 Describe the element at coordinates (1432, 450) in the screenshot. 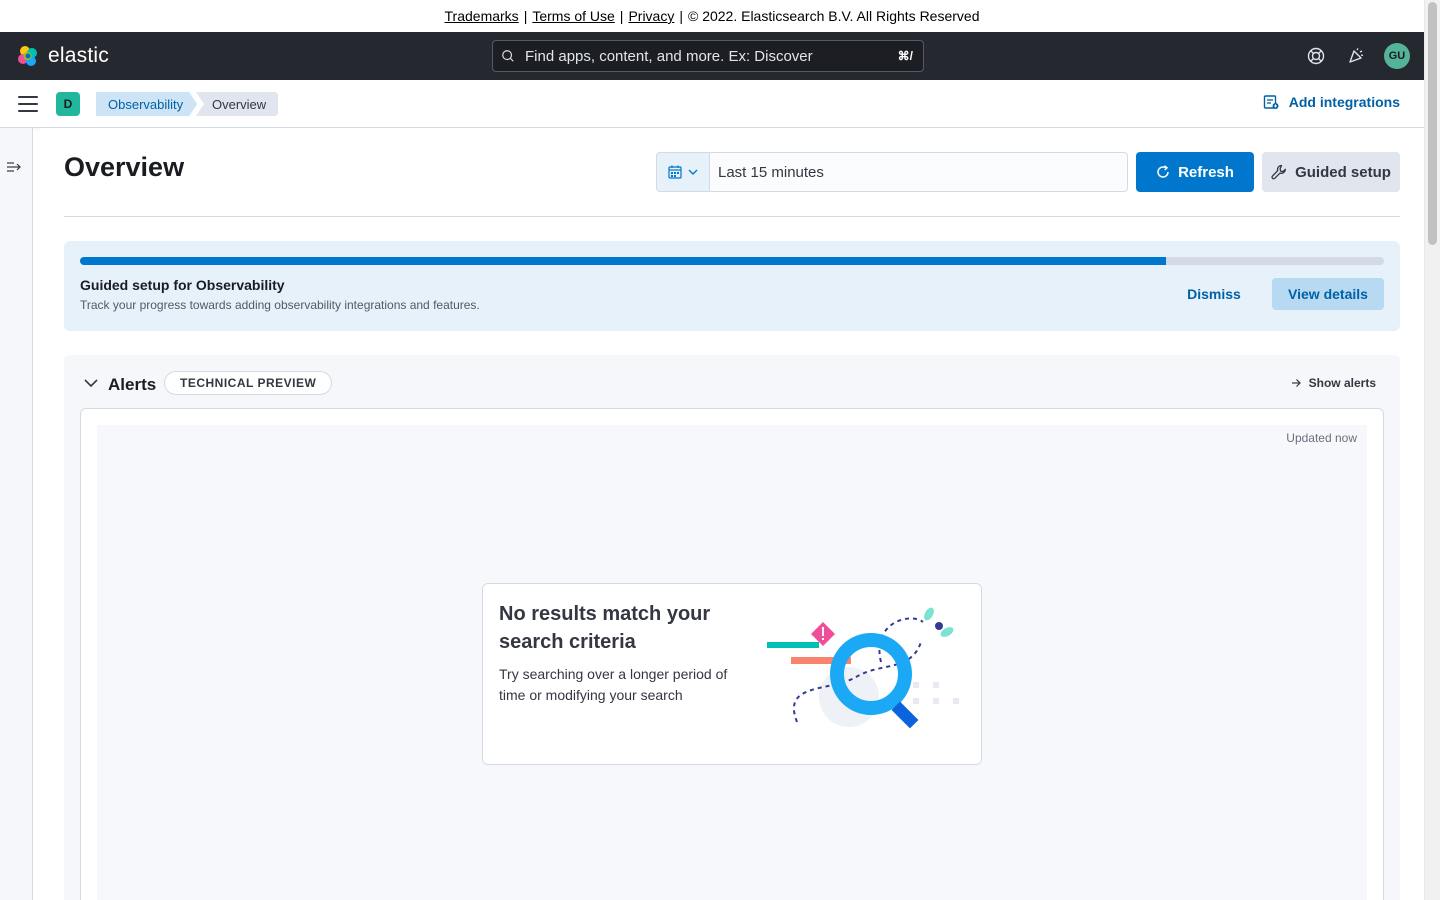

I see `page-scrollbar` at that location.